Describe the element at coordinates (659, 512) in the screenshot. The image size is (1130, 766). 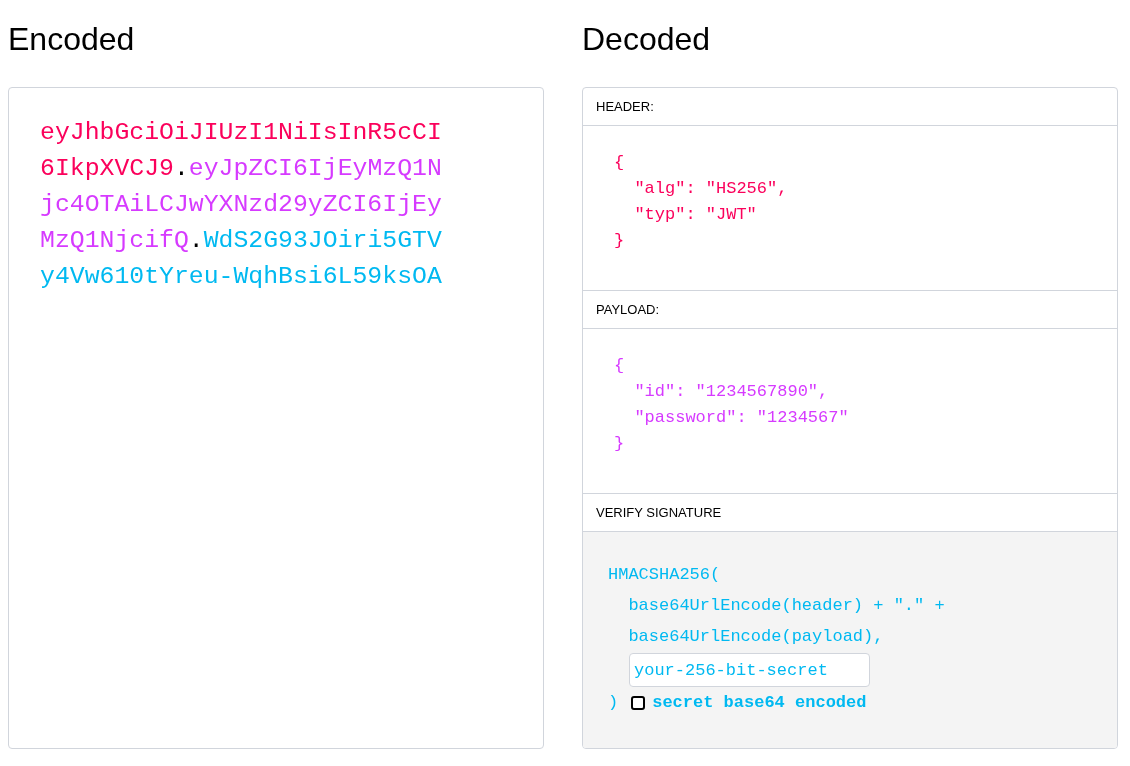
I see `section-label: VERIFY SIGNATURE` at that location.